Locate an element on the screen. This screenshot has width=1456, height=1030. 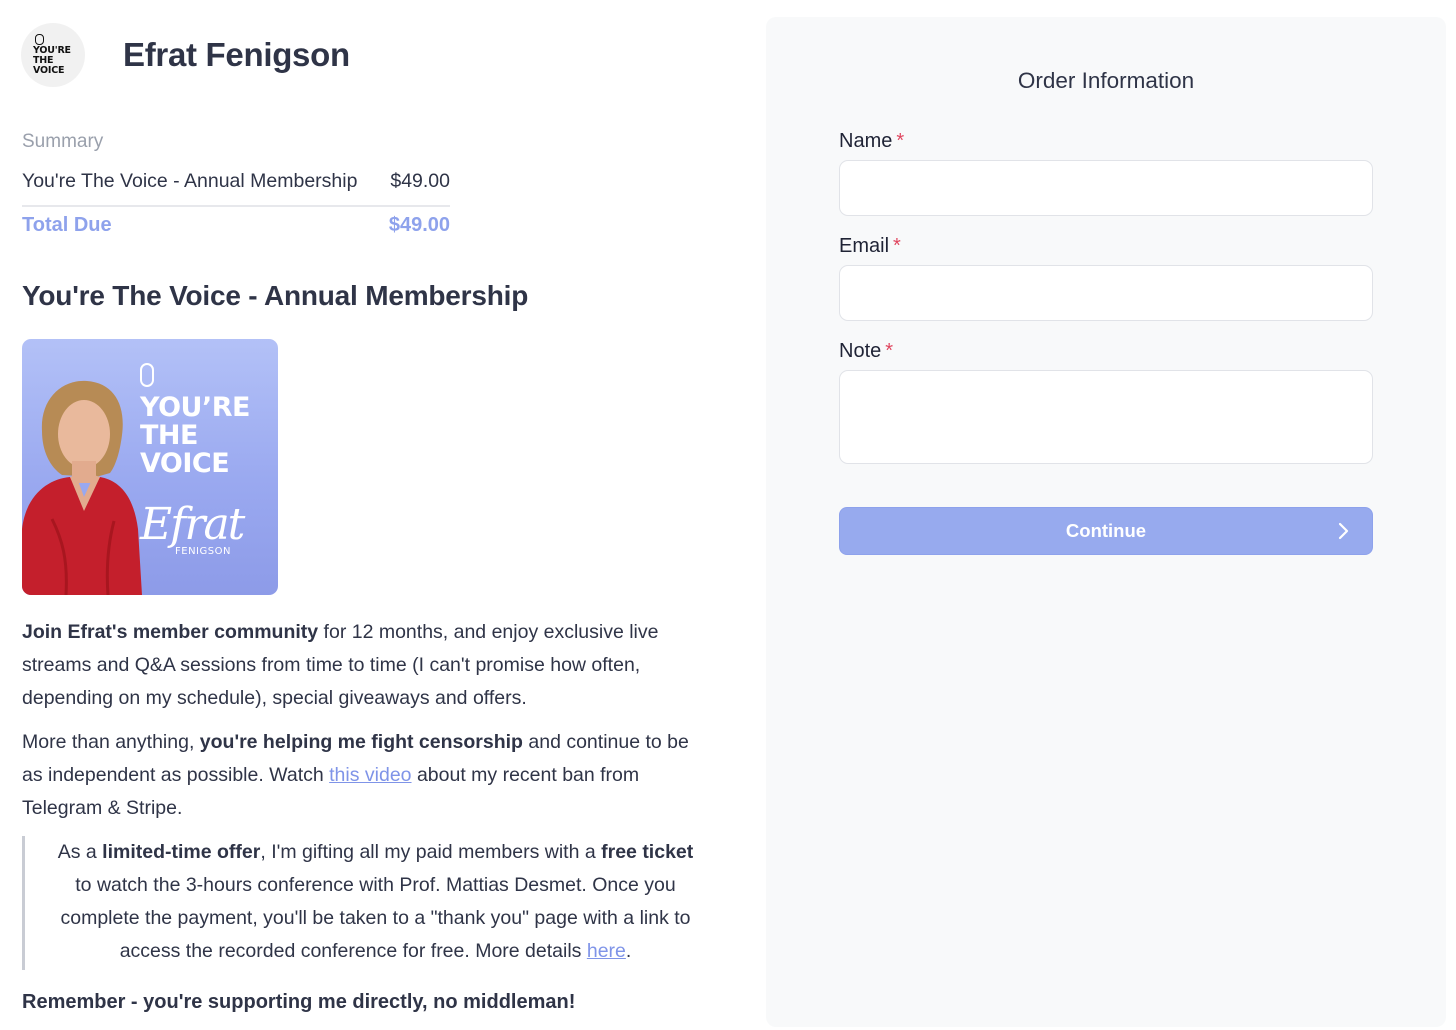
order-information-title: Order Information is located at coordinates (1106, 80).